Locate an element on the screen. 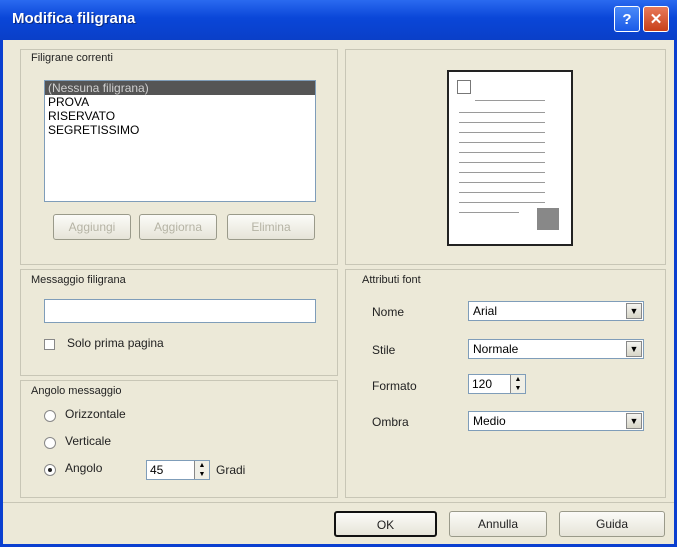 The image size is (677, 547). font-style-value: Normale is located at coordinates (496, 349).